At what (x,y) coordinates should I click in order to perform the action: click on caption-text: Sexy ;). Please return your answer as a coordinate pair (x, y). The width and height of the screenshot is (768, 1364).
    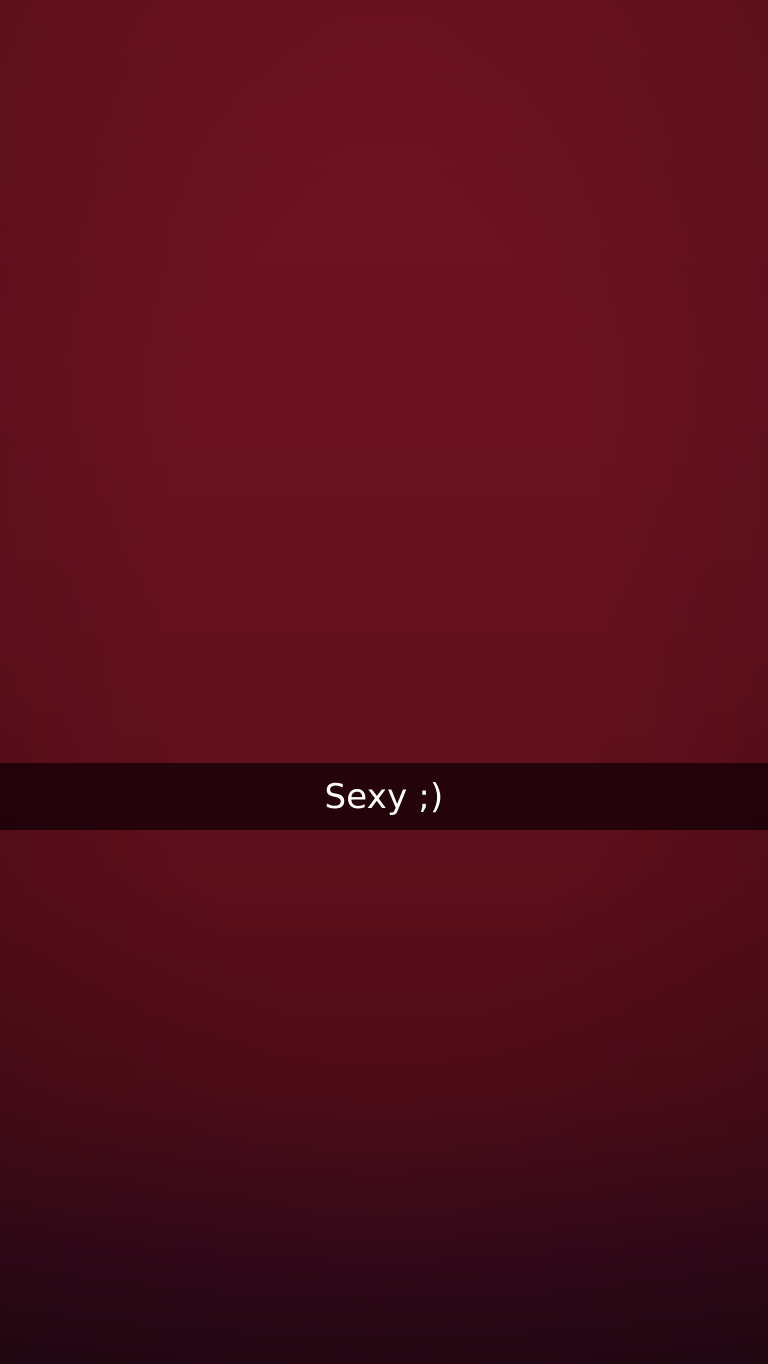
    Looking at the image, I should click on (384, 796).